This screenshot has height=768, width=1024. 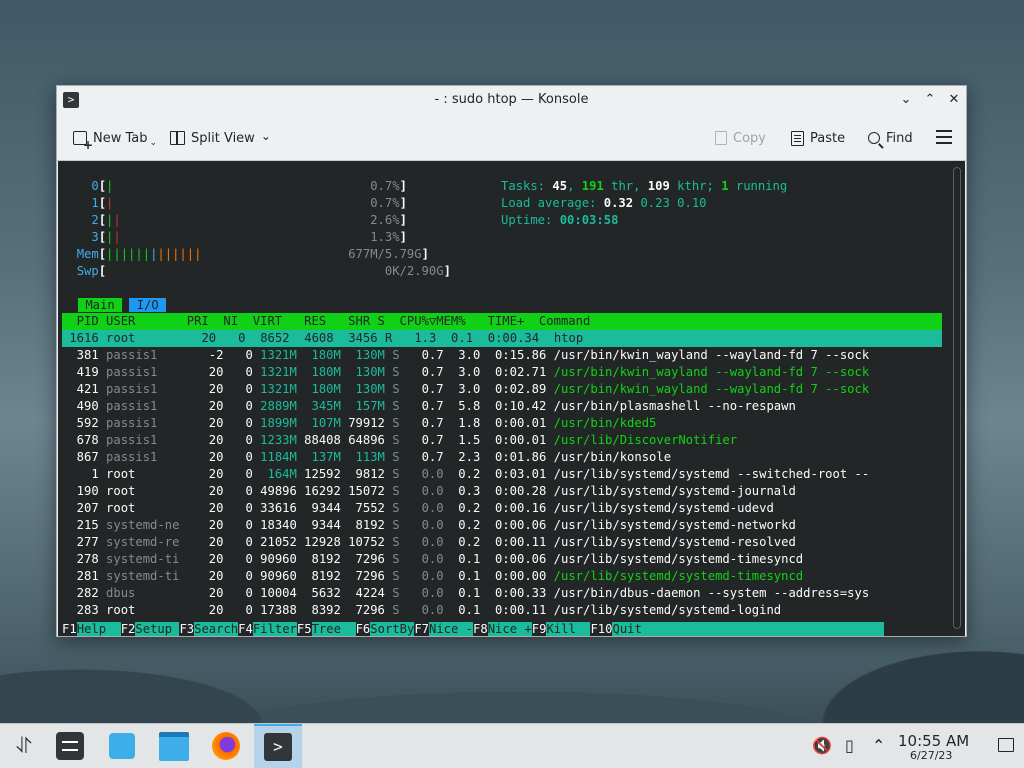 What do you see at coordinates (944, 137) in the screenshot?
I see `hamburger-menu-icon` at bounding box center [944, 137].